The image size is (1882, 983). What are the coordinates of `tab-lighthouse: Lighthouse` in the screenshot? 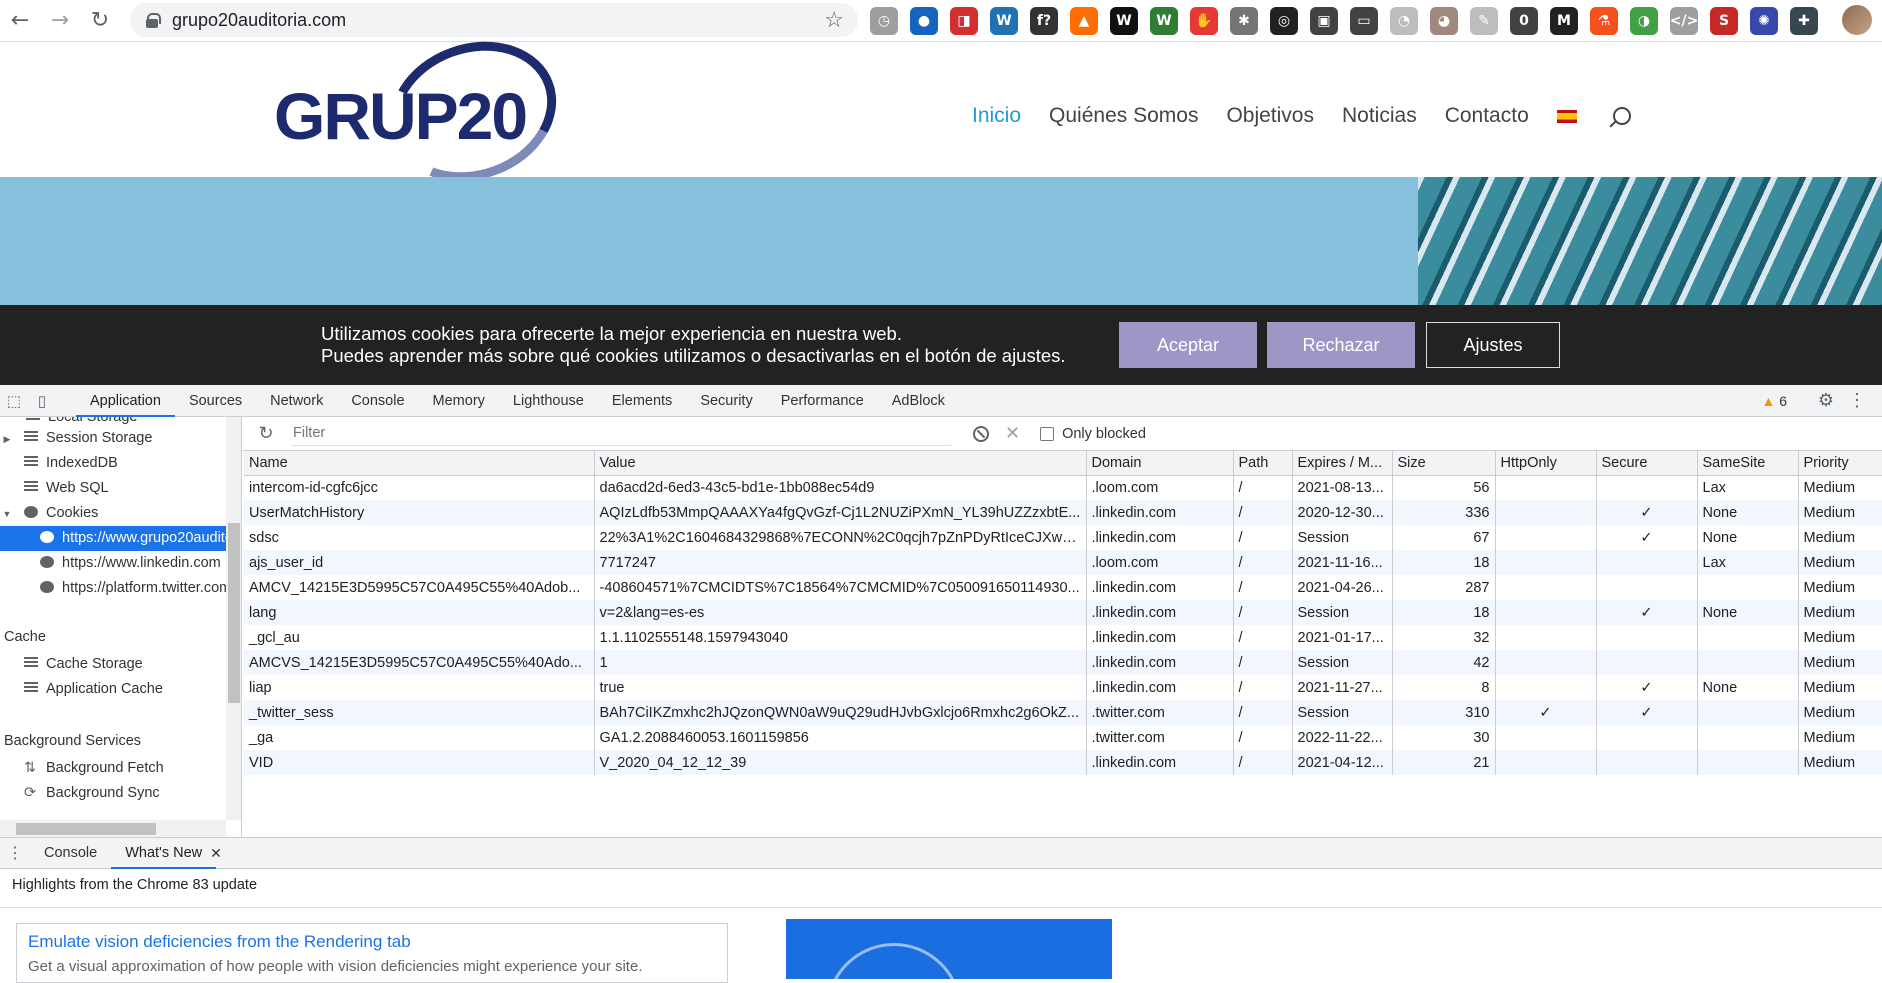 It's located at (548, 401).